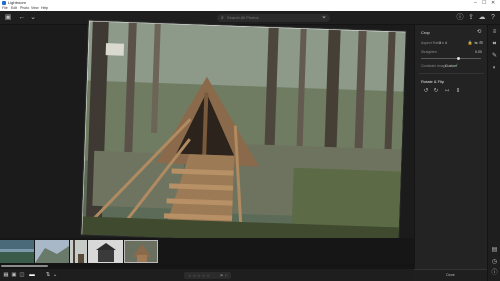  I want to click on search-input: Search All Photos, so click(243, 18).